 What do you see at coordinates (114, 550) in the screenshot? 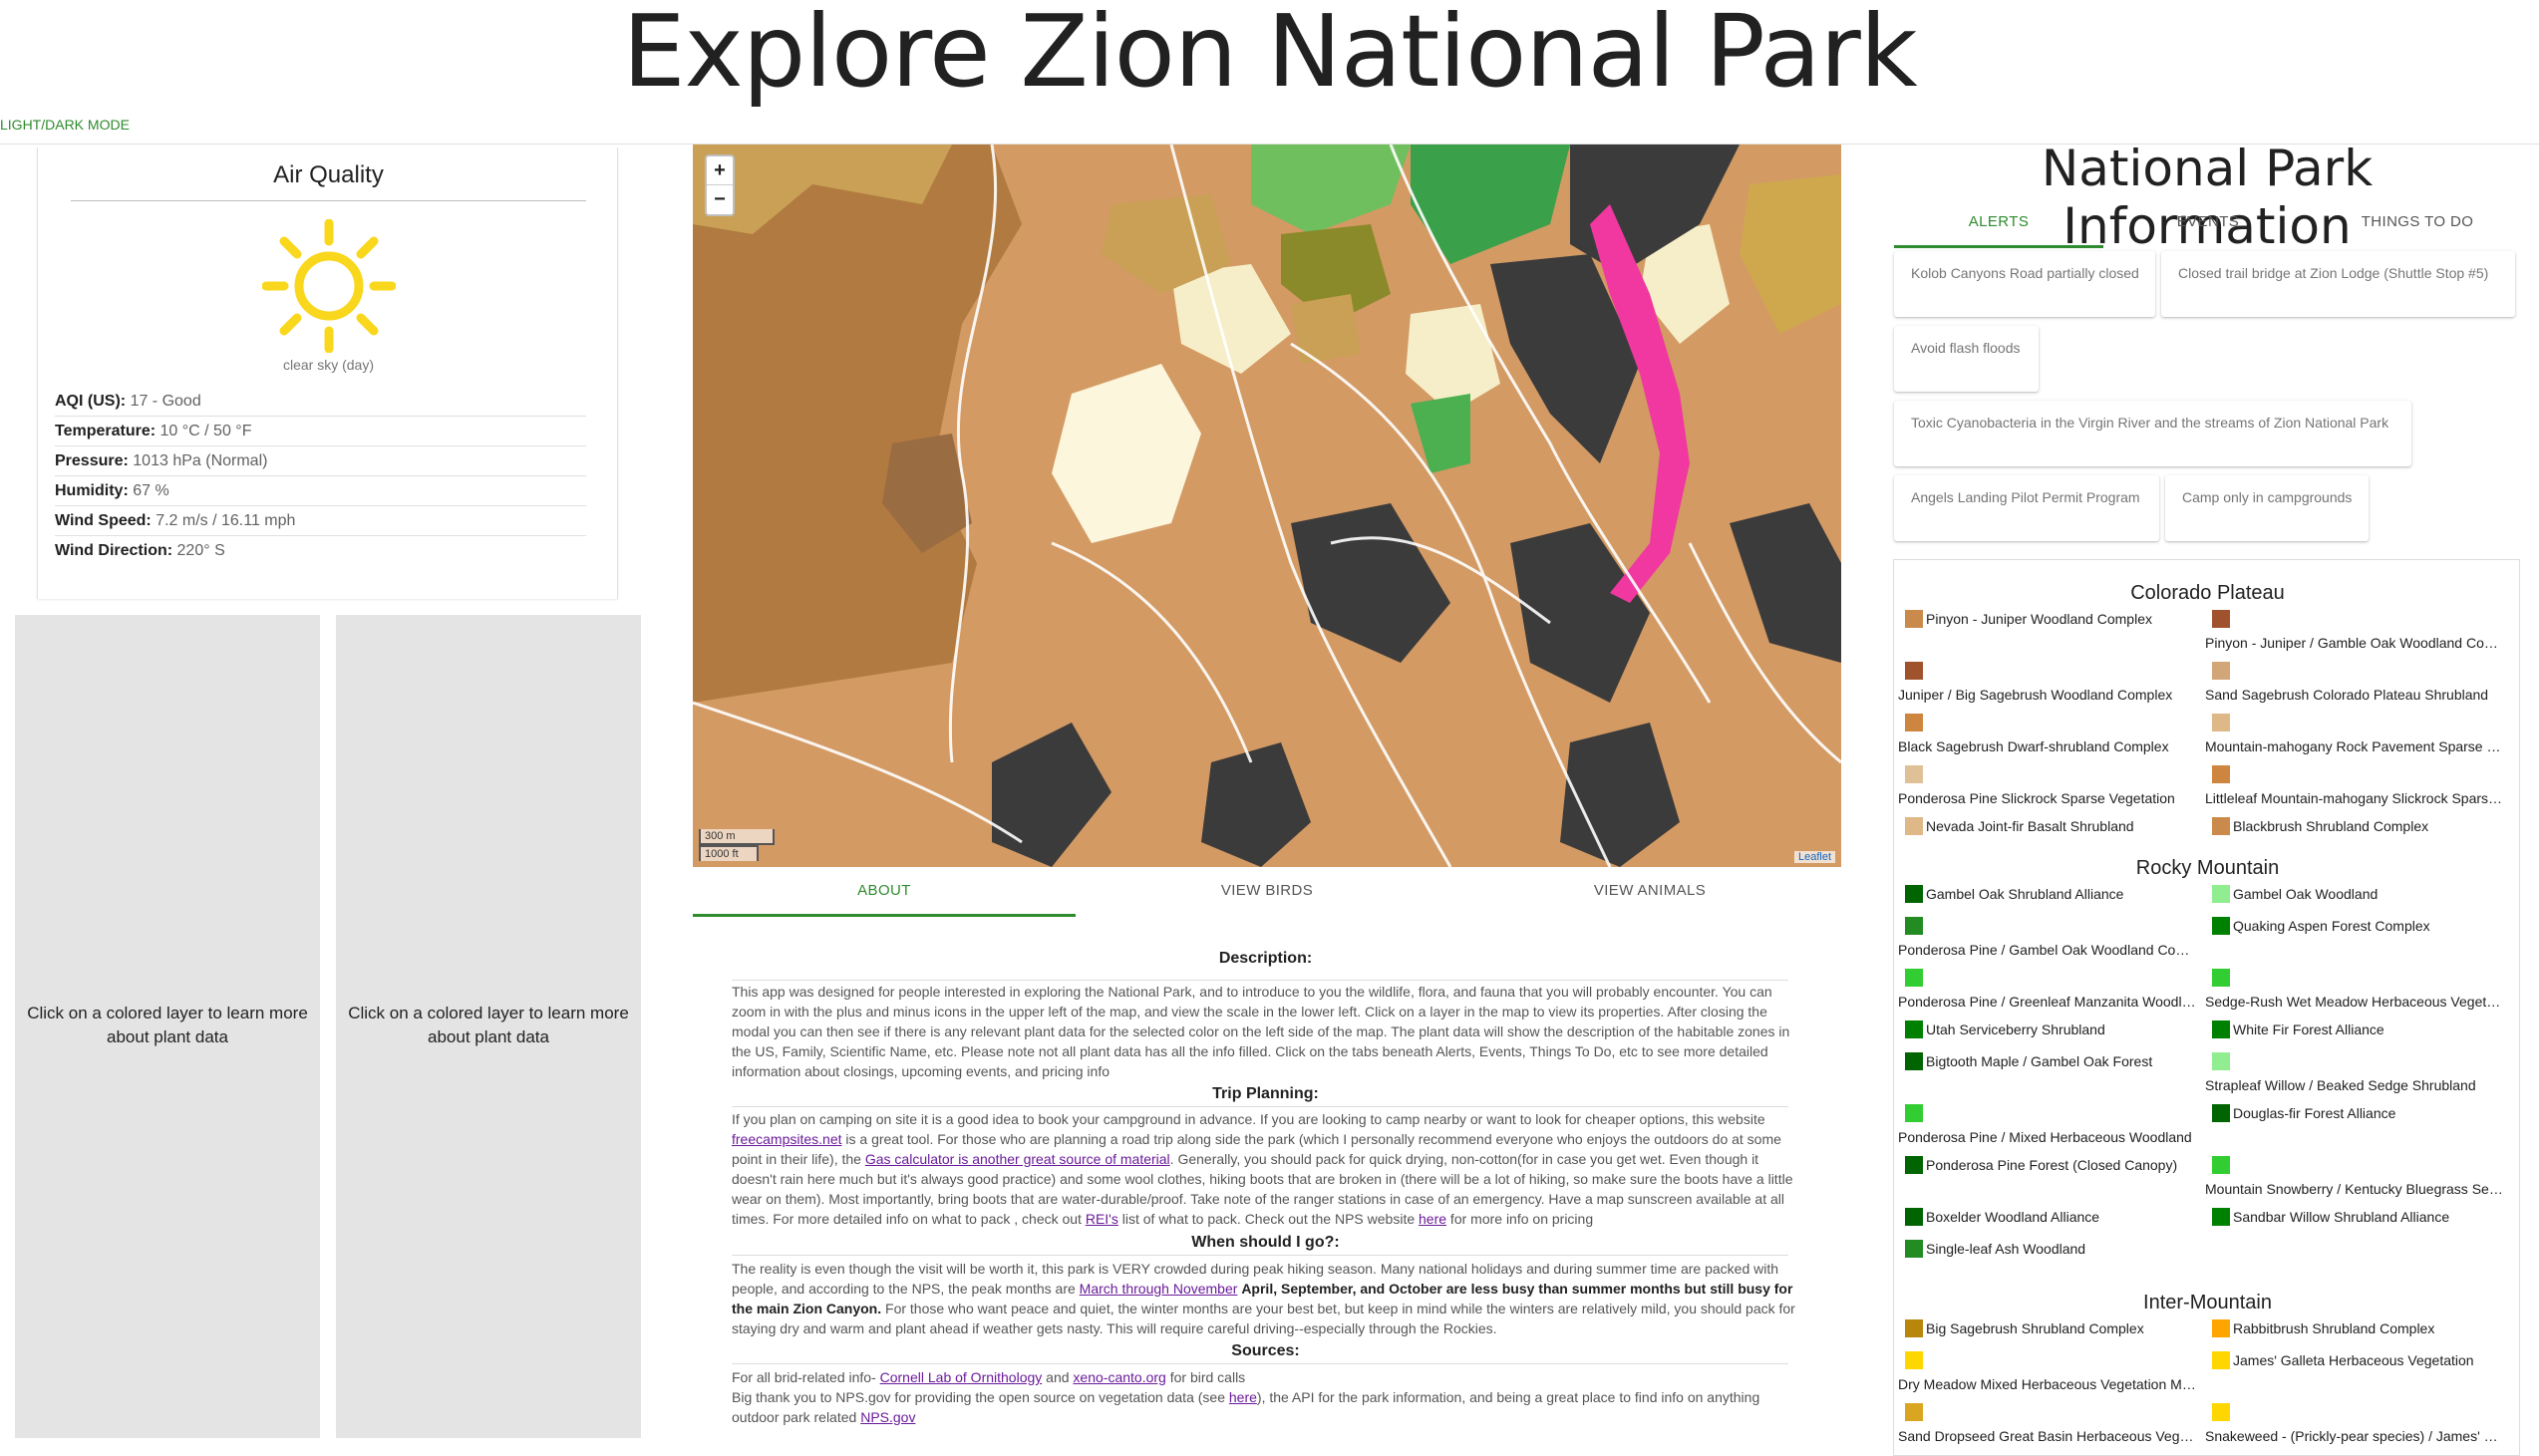
I see `wind-direction-label: Wind Direction:` at bounding box center [114, 550].